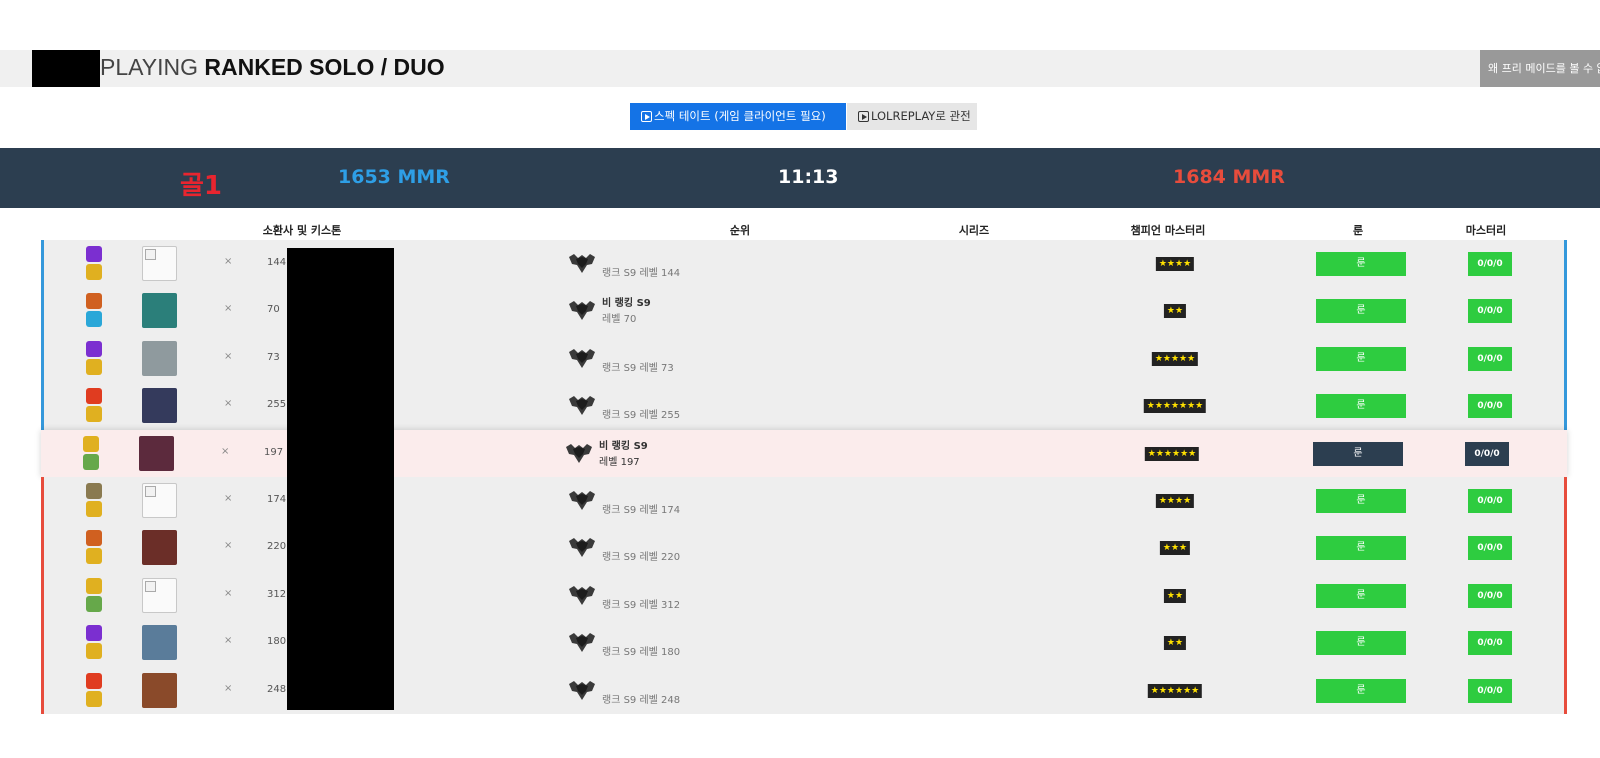 This screenshot has width=1600, height=758. What do you see at coordinates (974, 230) in the screenshot?
I see `col-series: 시리즈` at bounding box center [974, 230].